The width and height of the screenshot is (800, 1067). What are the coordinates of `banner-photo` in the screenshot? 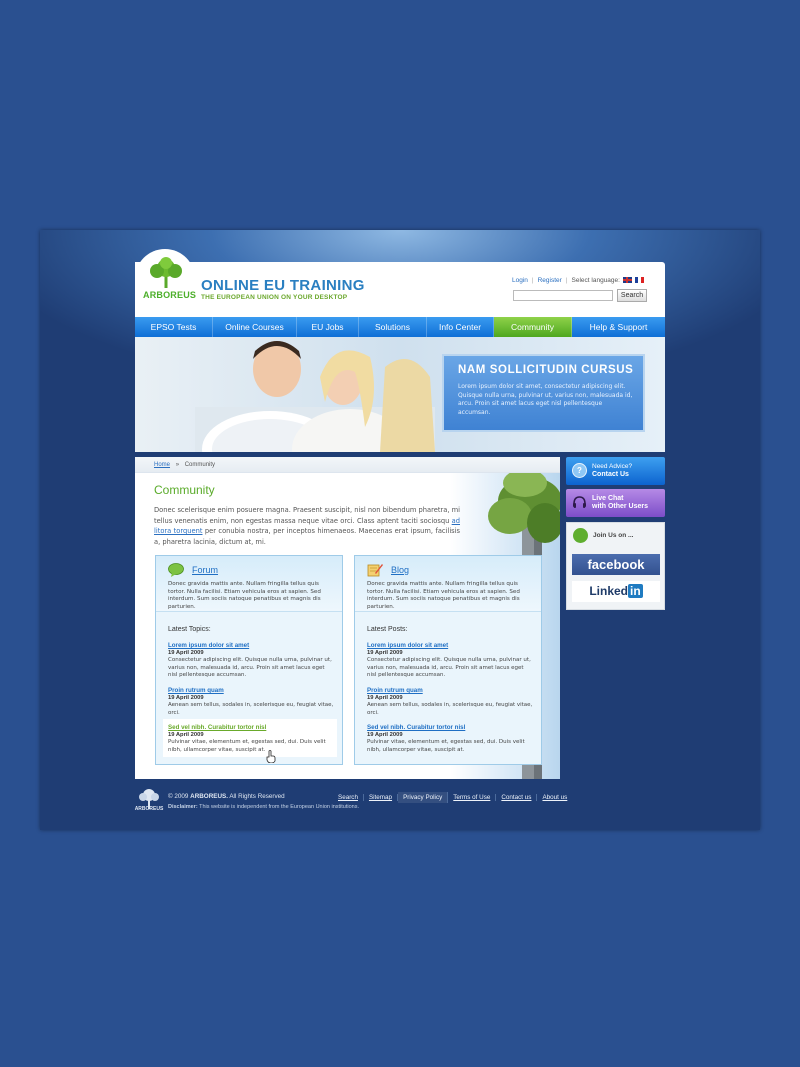 It's located at (315, 396).